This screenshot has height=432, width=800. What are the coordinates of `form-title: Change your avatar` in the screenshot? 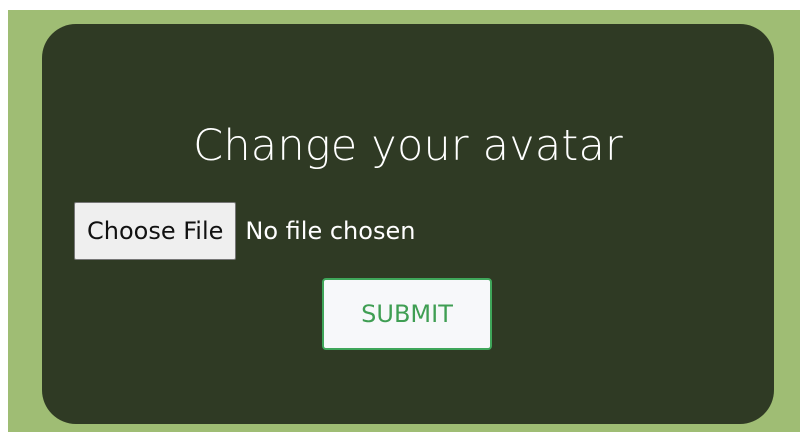 It's located at (408, 146).